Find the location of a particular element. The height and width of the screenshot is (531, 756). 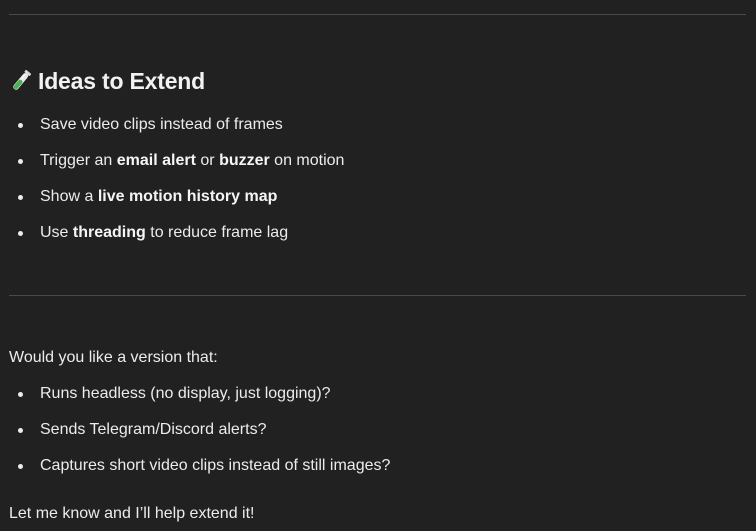

list-item: Sends Telegram/Discord alerts? is located at coordinates (374, 430).